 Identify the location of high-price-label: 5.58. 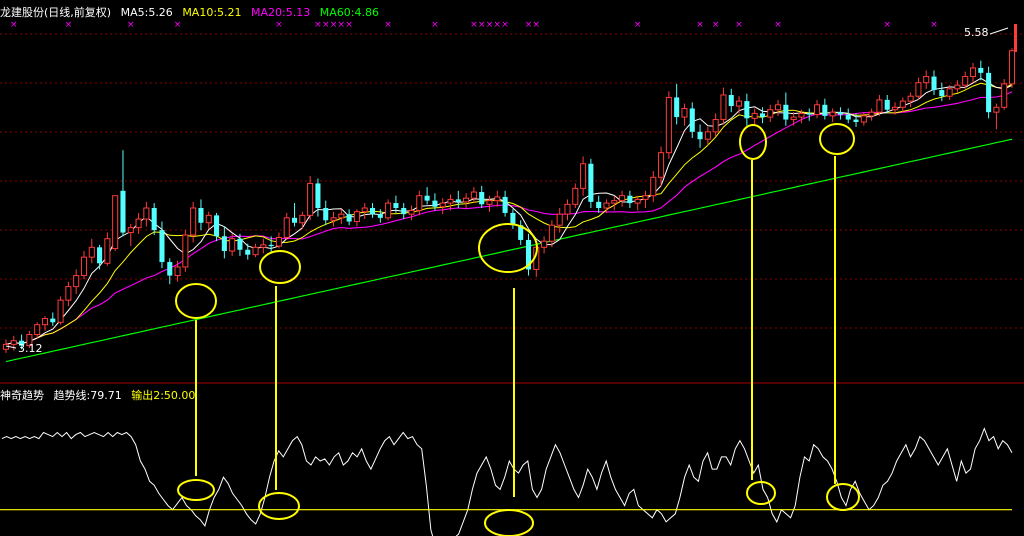
(976, 32).